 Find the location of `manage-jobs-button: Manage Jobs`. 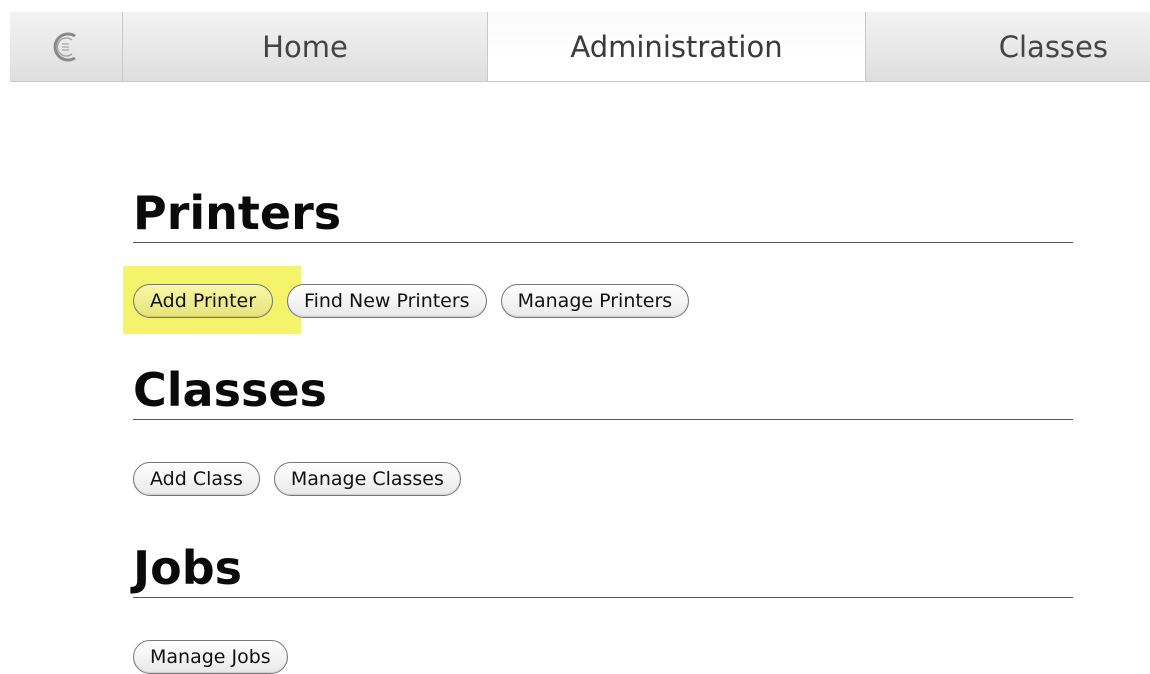

manage-jobs-button: Manage Jobs is located at coordinates (210, 657).